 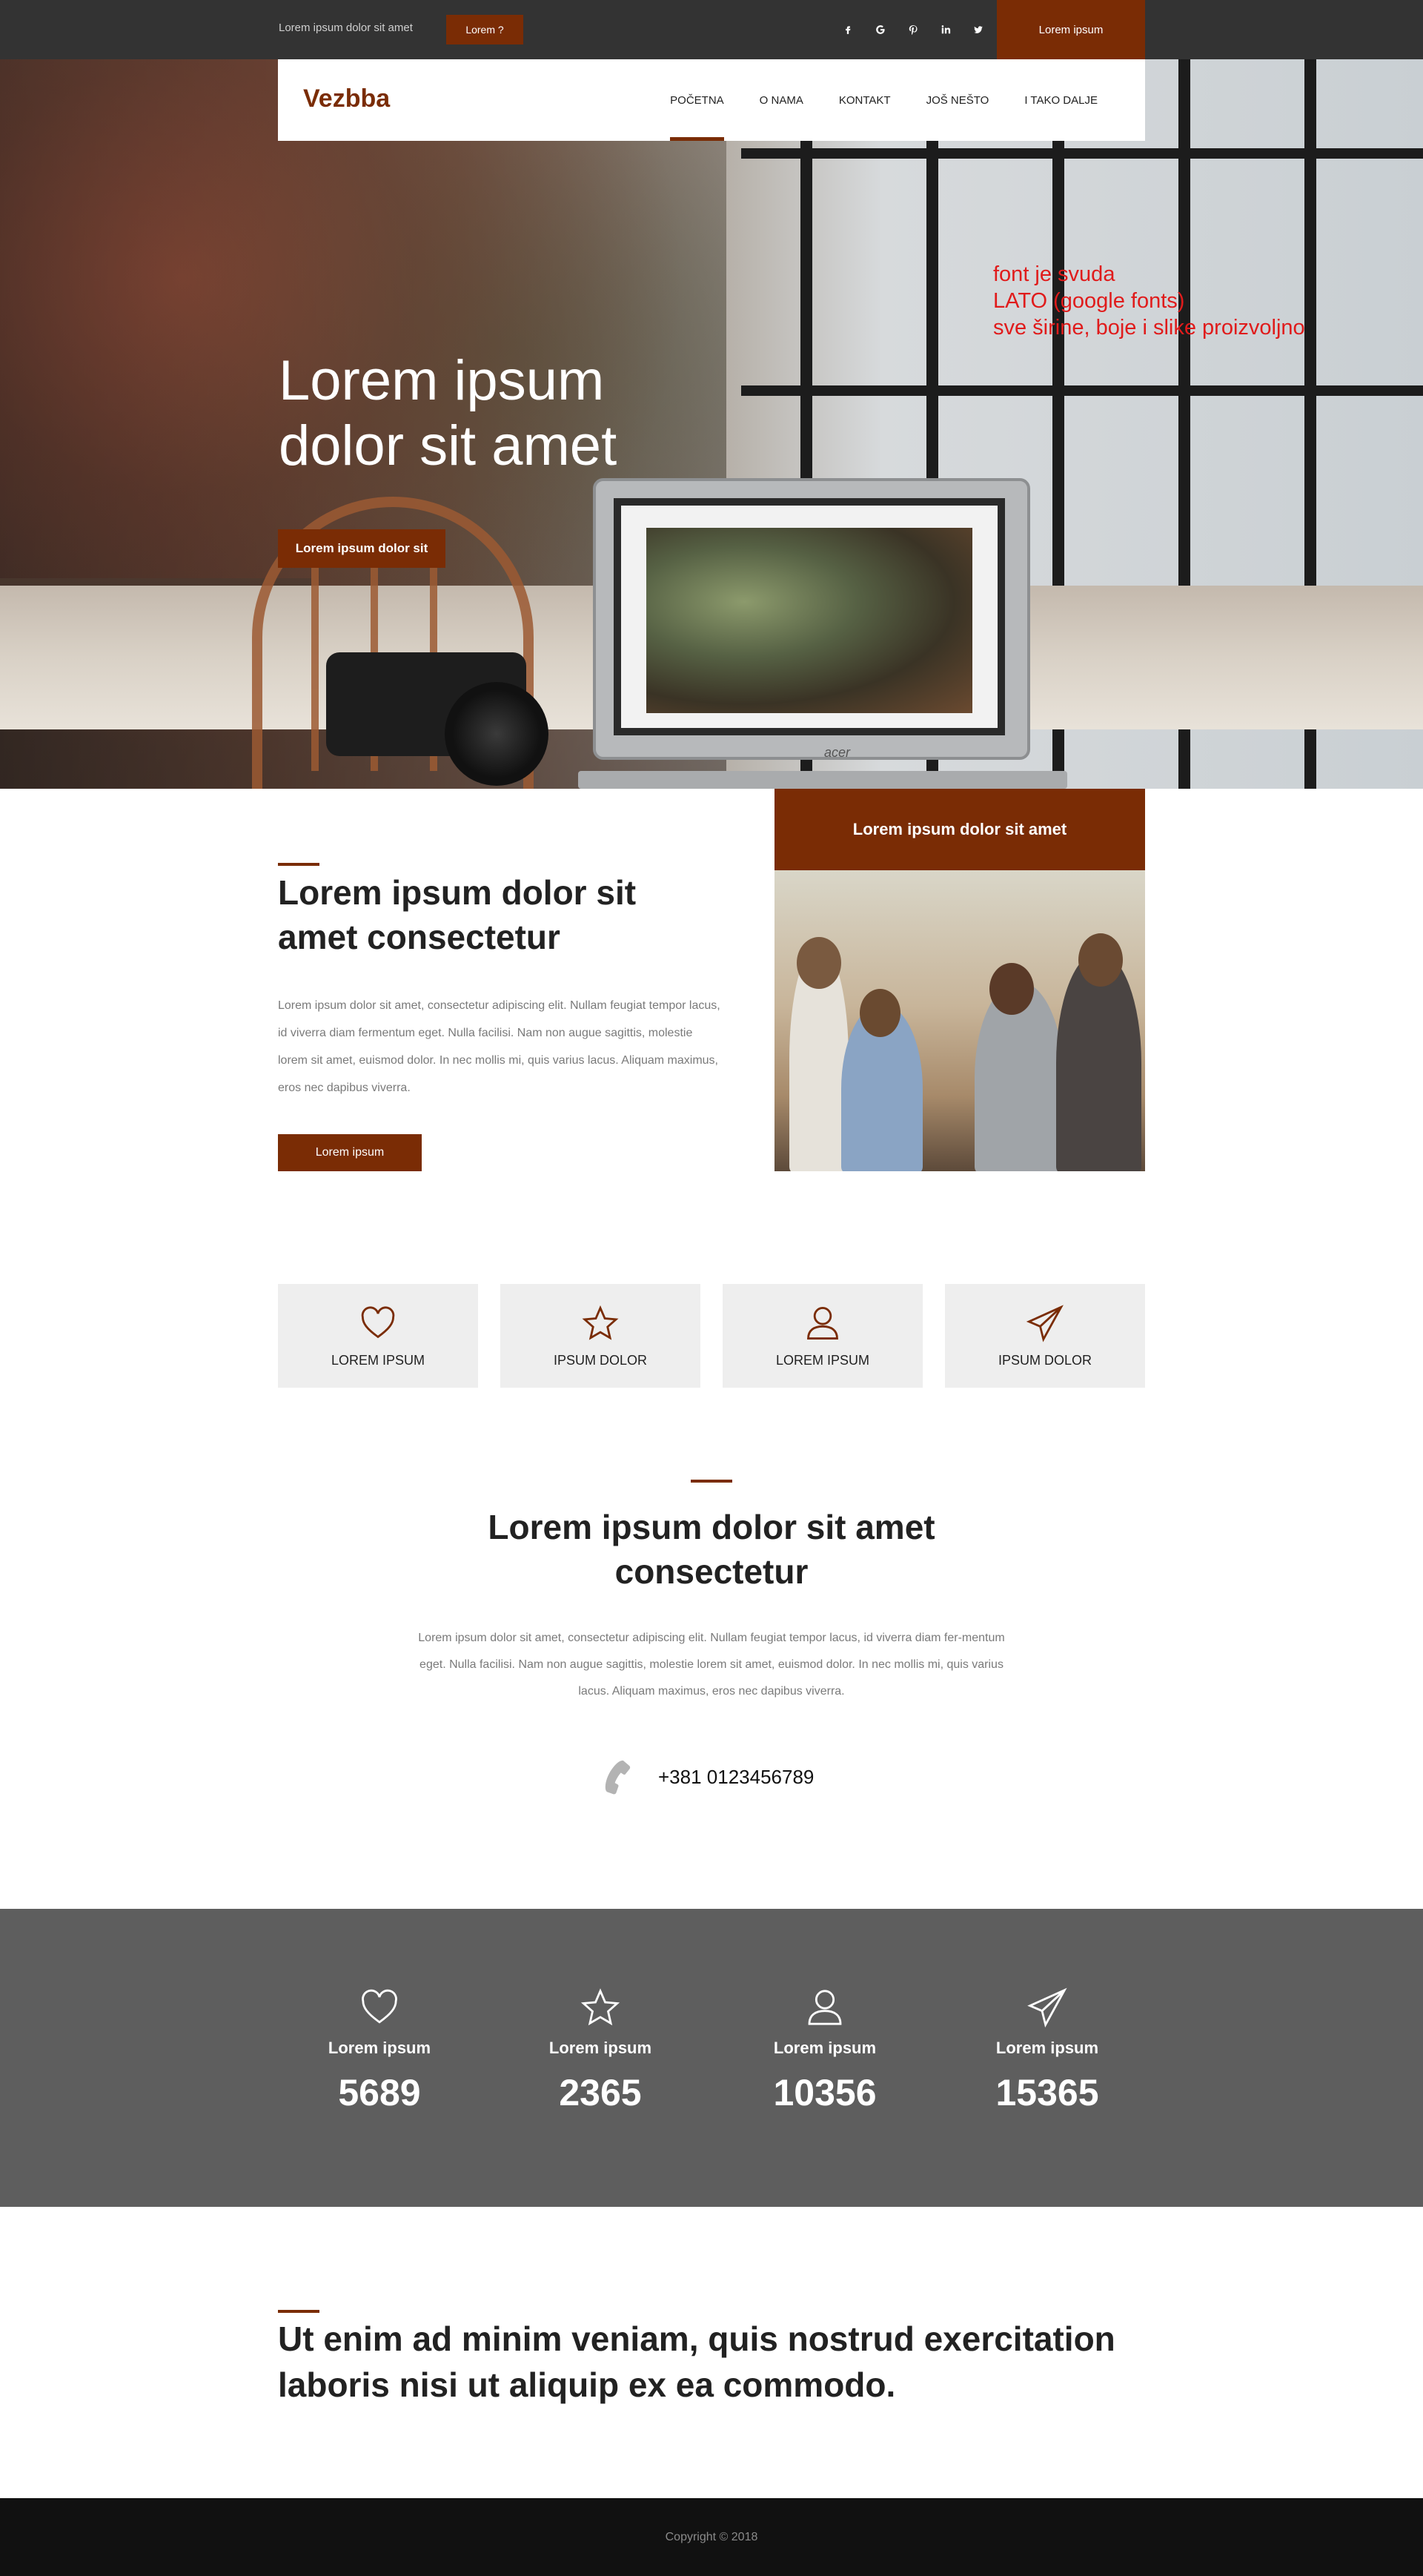 I want to click on site-logo: Vezbba, so click(x=346, y=99).